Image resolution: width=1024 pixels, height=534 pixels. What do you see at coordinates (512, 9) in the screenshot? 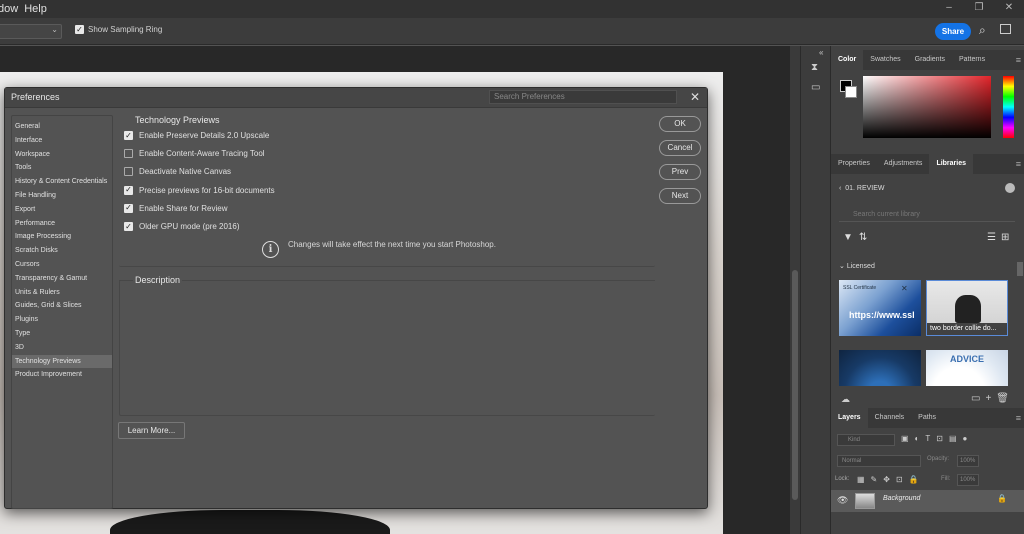
I see `menu-bar: dow Help – ❐ ✕` at bounding box center [512, 9].